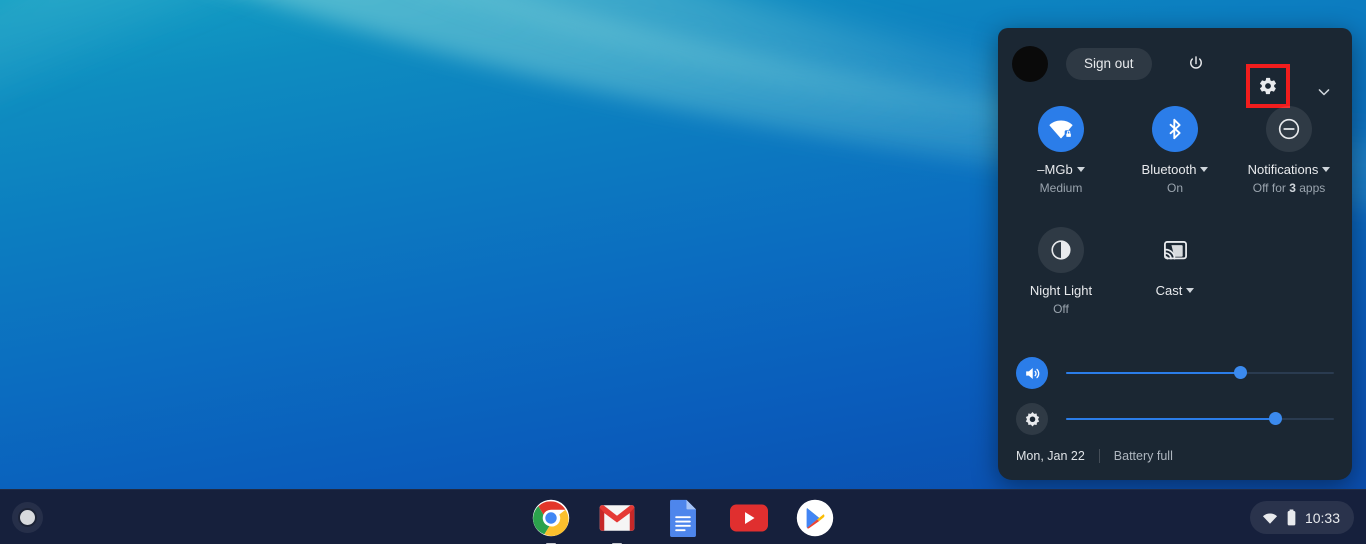 This screenshot has width=1366, height=544. I want to click on do-not-disturb-icon, so click(1289, 129).